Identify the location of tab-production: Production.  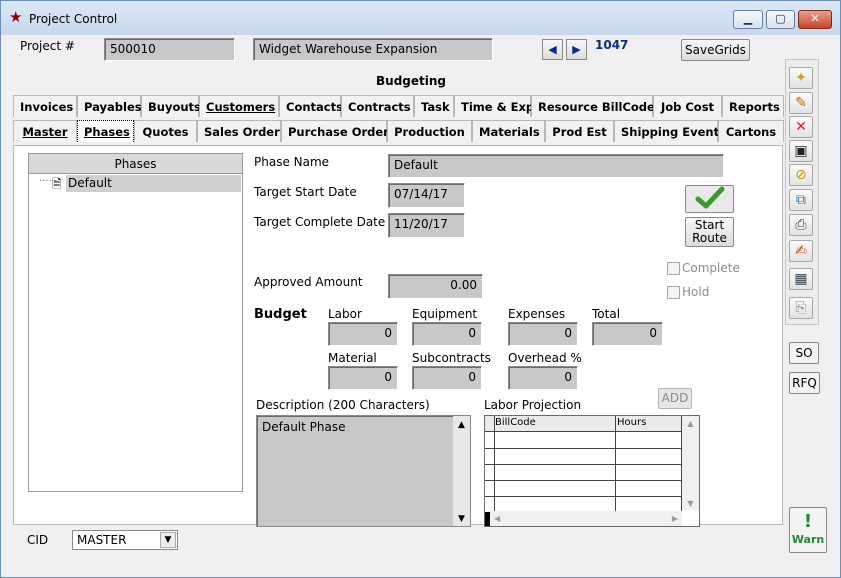
(429, 131).